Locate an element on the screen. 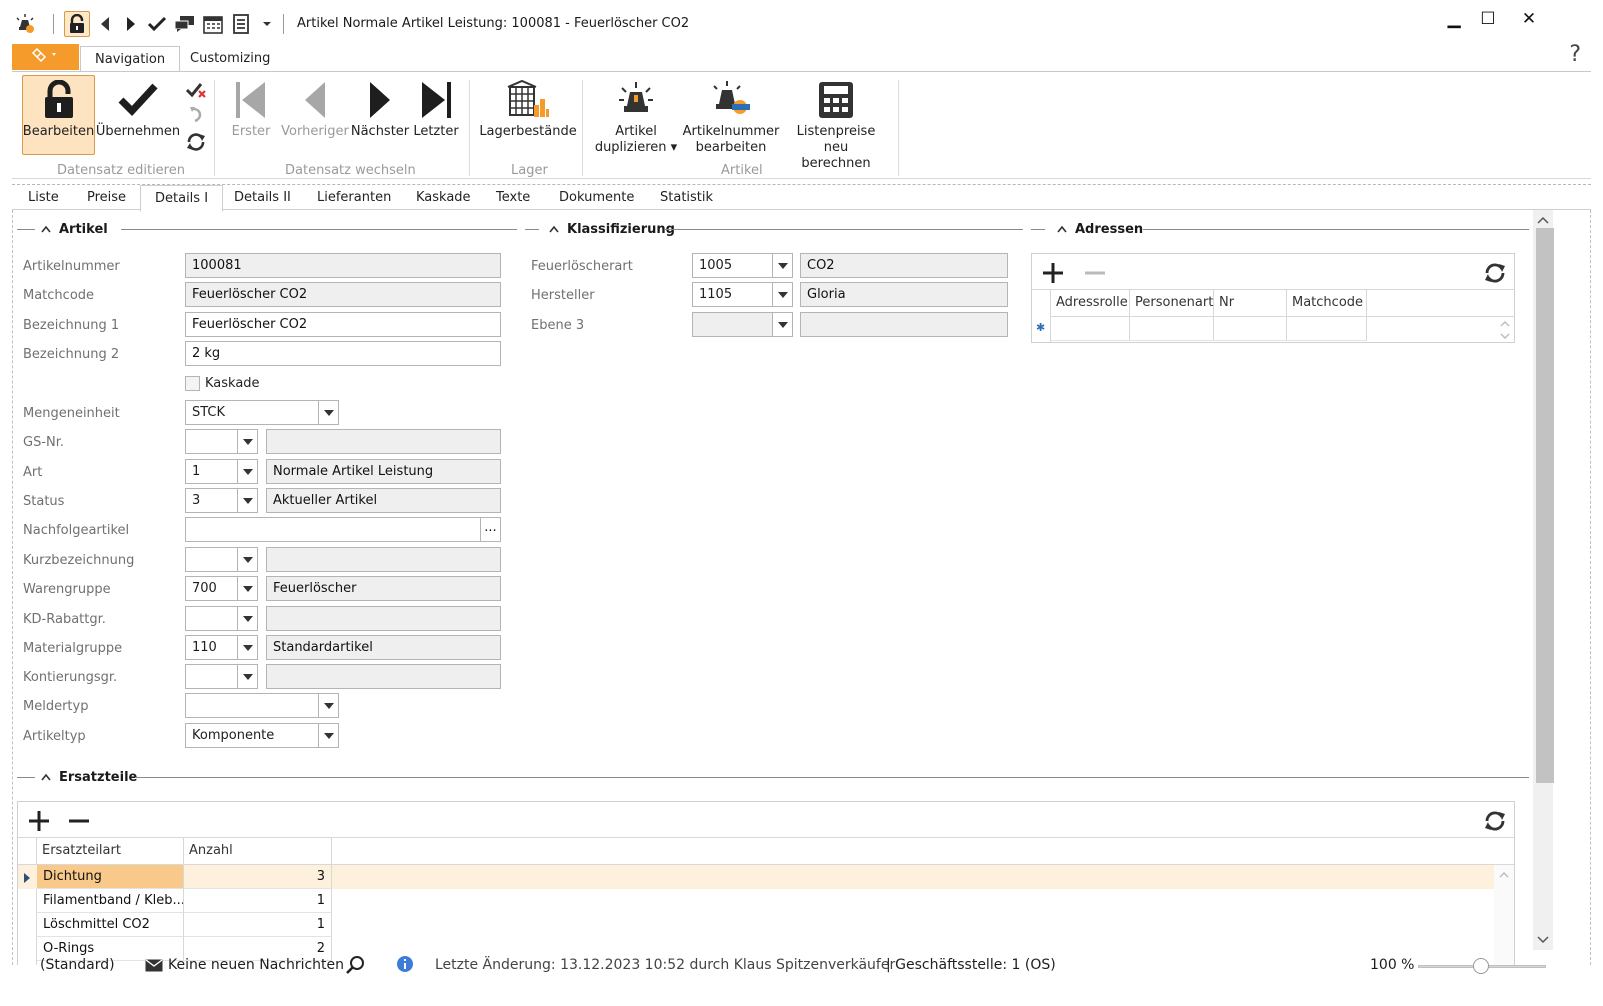  matchcode-field: Feuerlöscher CO2 is located at coordinates (343, 294).